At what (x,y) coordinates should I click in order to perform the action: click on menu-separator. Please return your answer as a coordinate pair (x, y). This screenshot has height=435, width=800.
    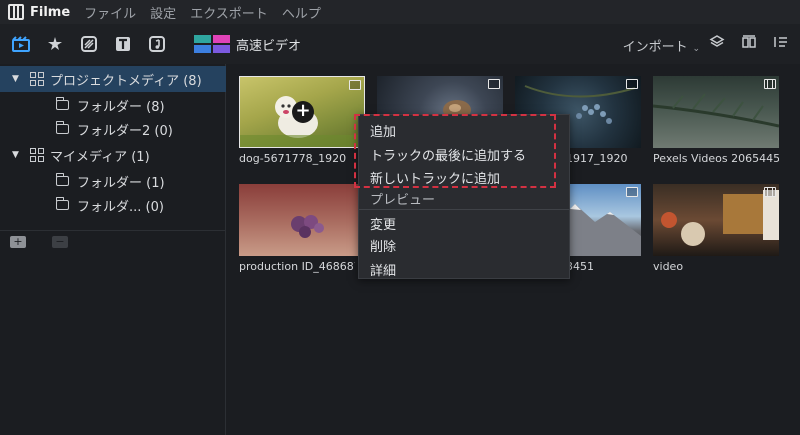
    Looking at the image, I should click on (464, 209).